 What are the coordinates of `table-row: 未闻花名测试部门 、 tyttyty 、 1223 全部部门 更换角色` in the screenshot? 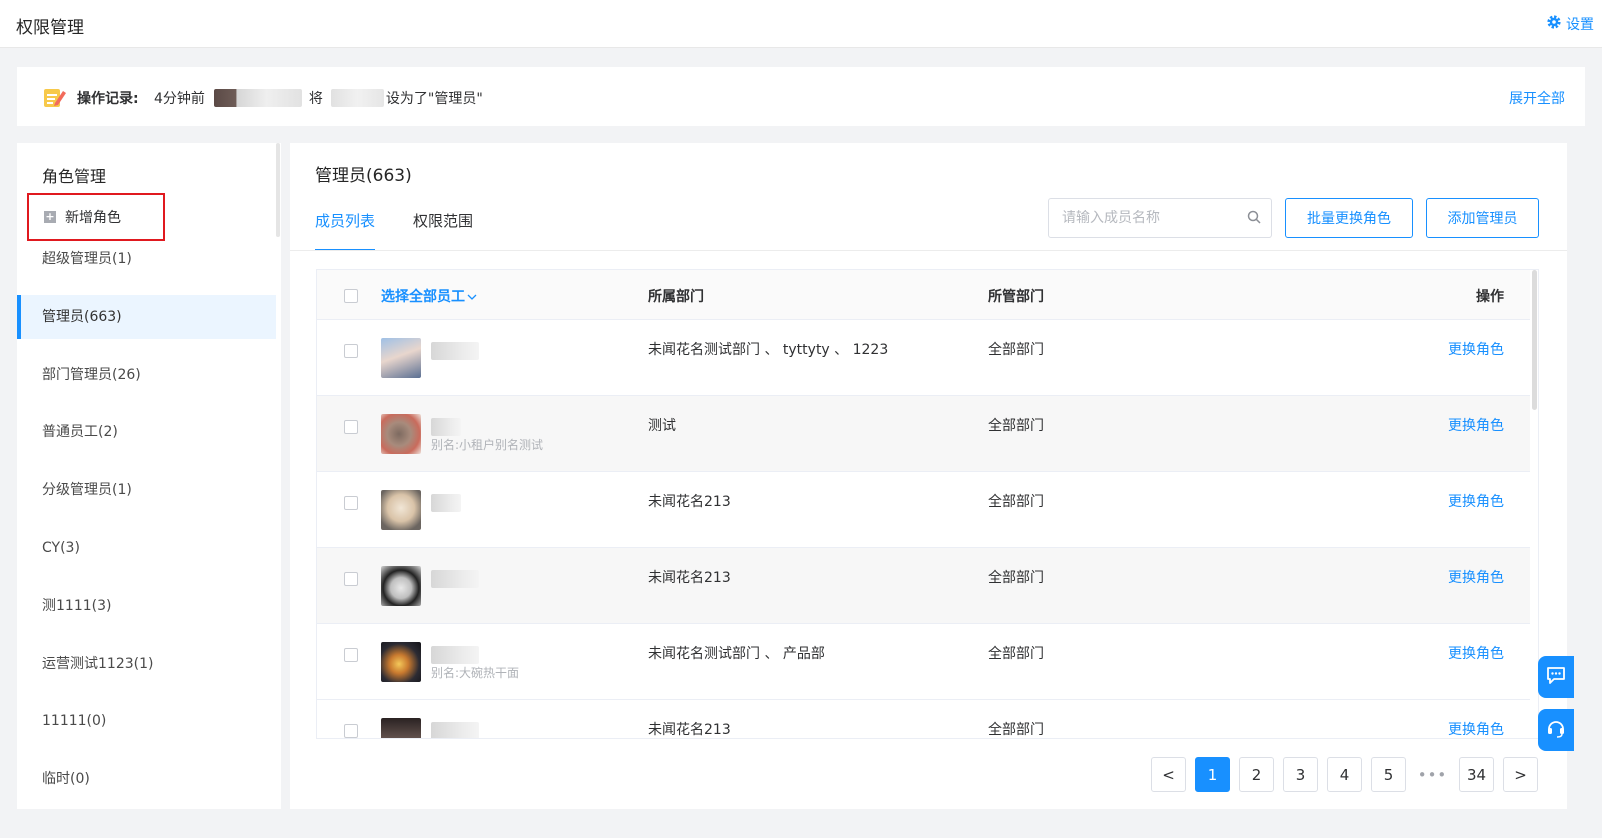 It's located at (923, 358).